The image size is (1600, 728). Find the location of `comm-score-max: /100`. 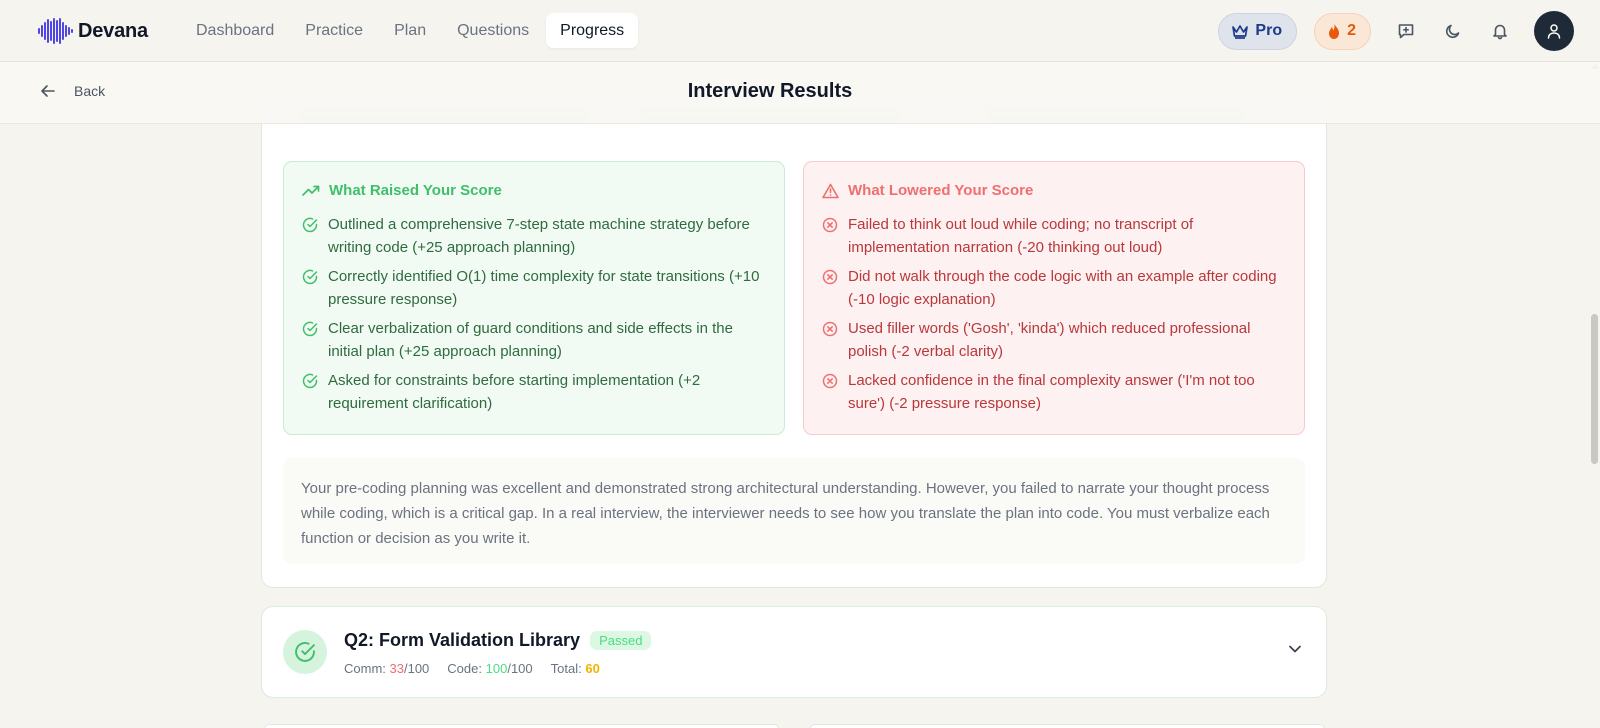

comm-score-max: /100 is located at coordinates (416, 668).